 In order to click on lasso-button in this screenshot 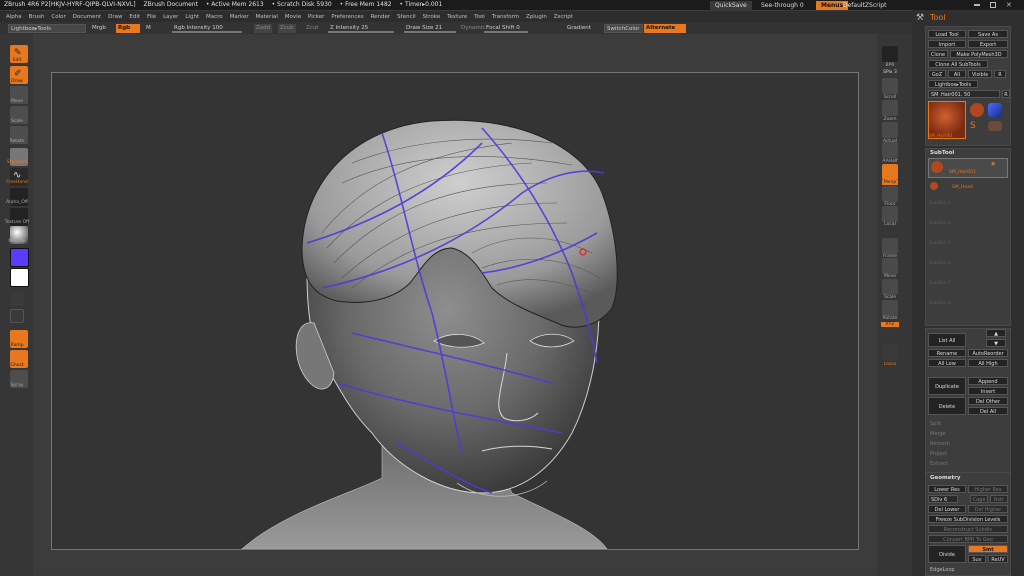, I will do `click(890, 352)`.